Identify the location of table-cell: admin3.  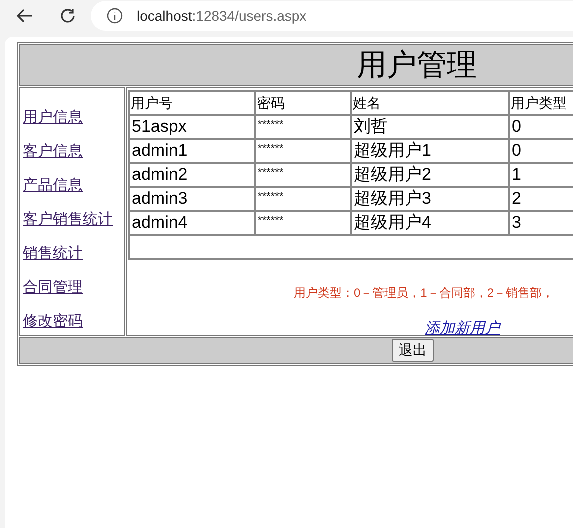
(192, 199).